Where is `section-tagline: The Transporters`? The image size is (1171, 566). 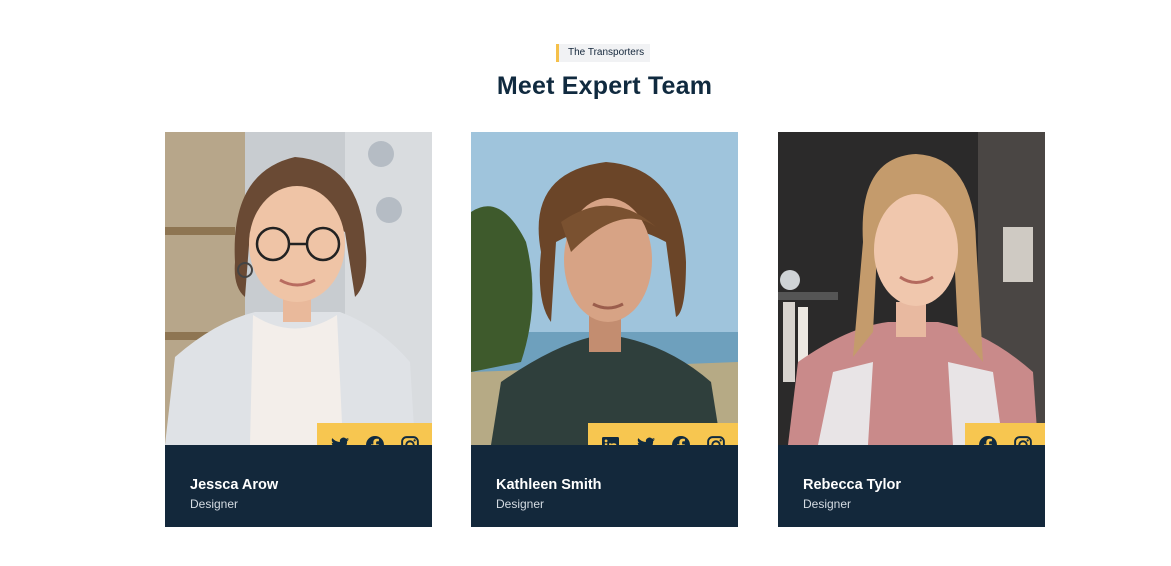
section-tagline: The Transporters is located at coordinates (603, 53).